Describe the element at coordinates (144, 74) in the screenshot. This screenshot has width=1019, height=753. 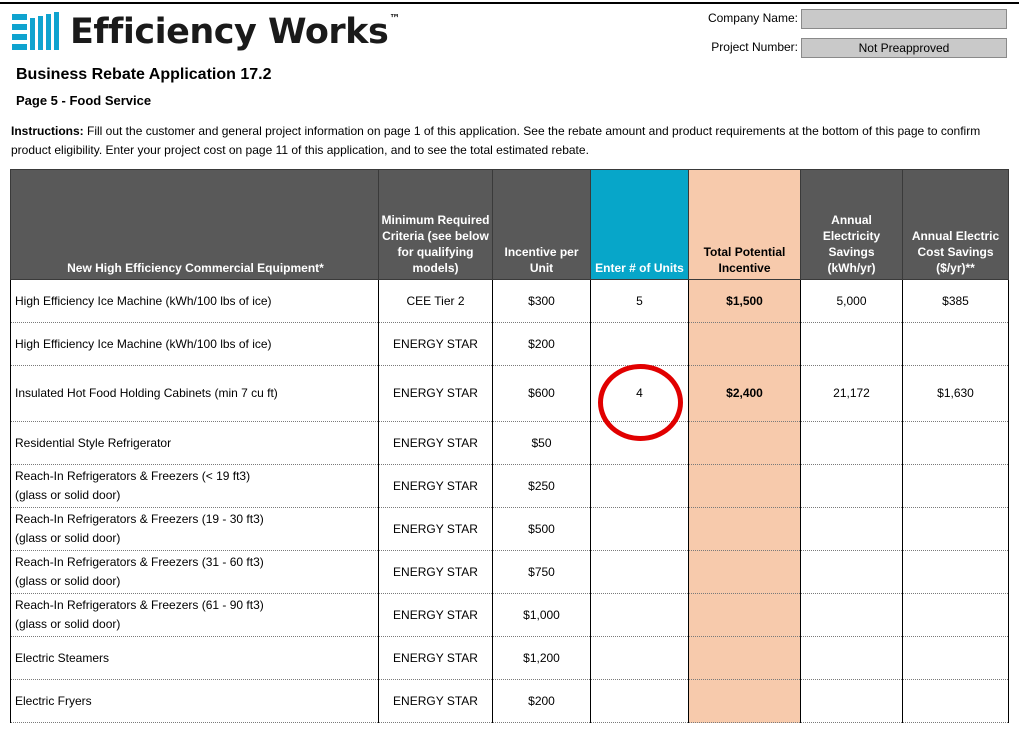
I see `page-title: Business Rebate Application 17.2` at that location.